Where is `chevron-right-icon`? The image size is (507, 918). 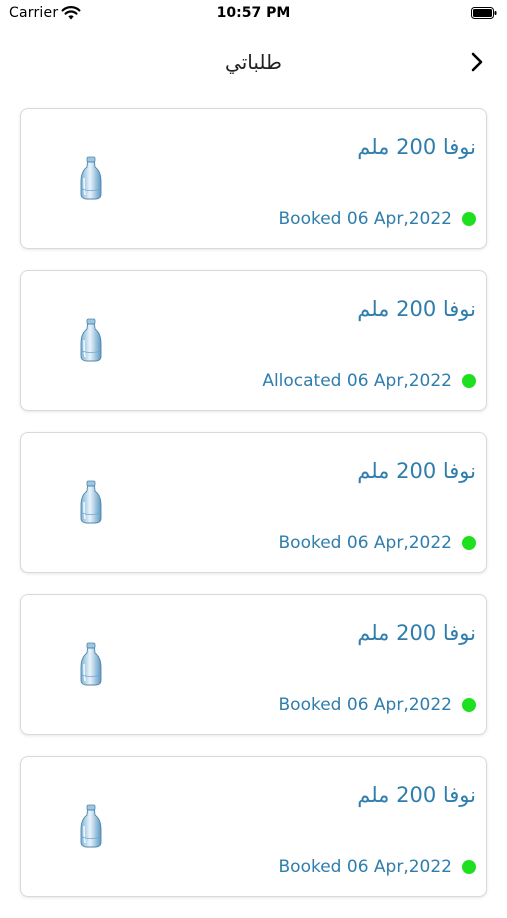 chevron-right-icon is located at coordinates (477, 62).